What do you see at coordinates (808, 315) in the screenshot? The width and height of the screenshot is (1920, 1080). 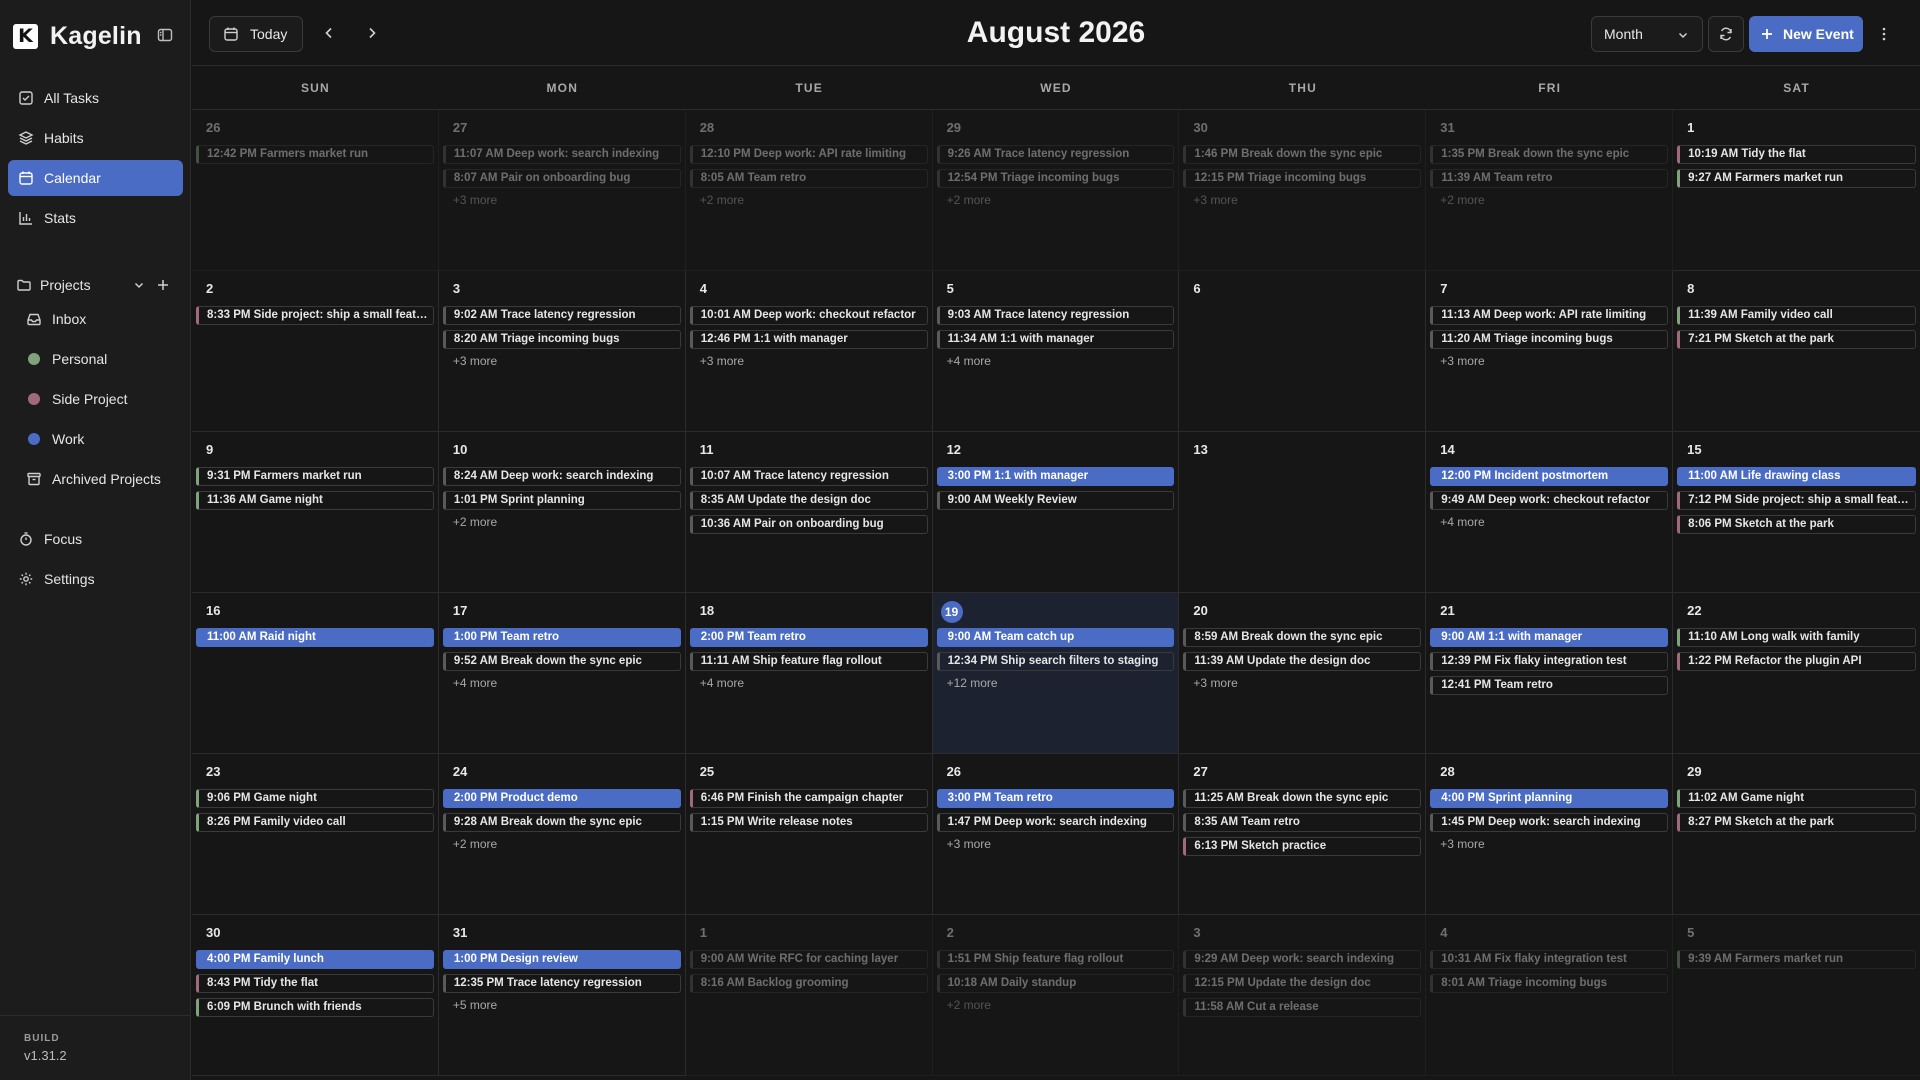 I see `event-chip: 10:01 AM Deep work: checkout refactor` at bounding box center [808, 315].